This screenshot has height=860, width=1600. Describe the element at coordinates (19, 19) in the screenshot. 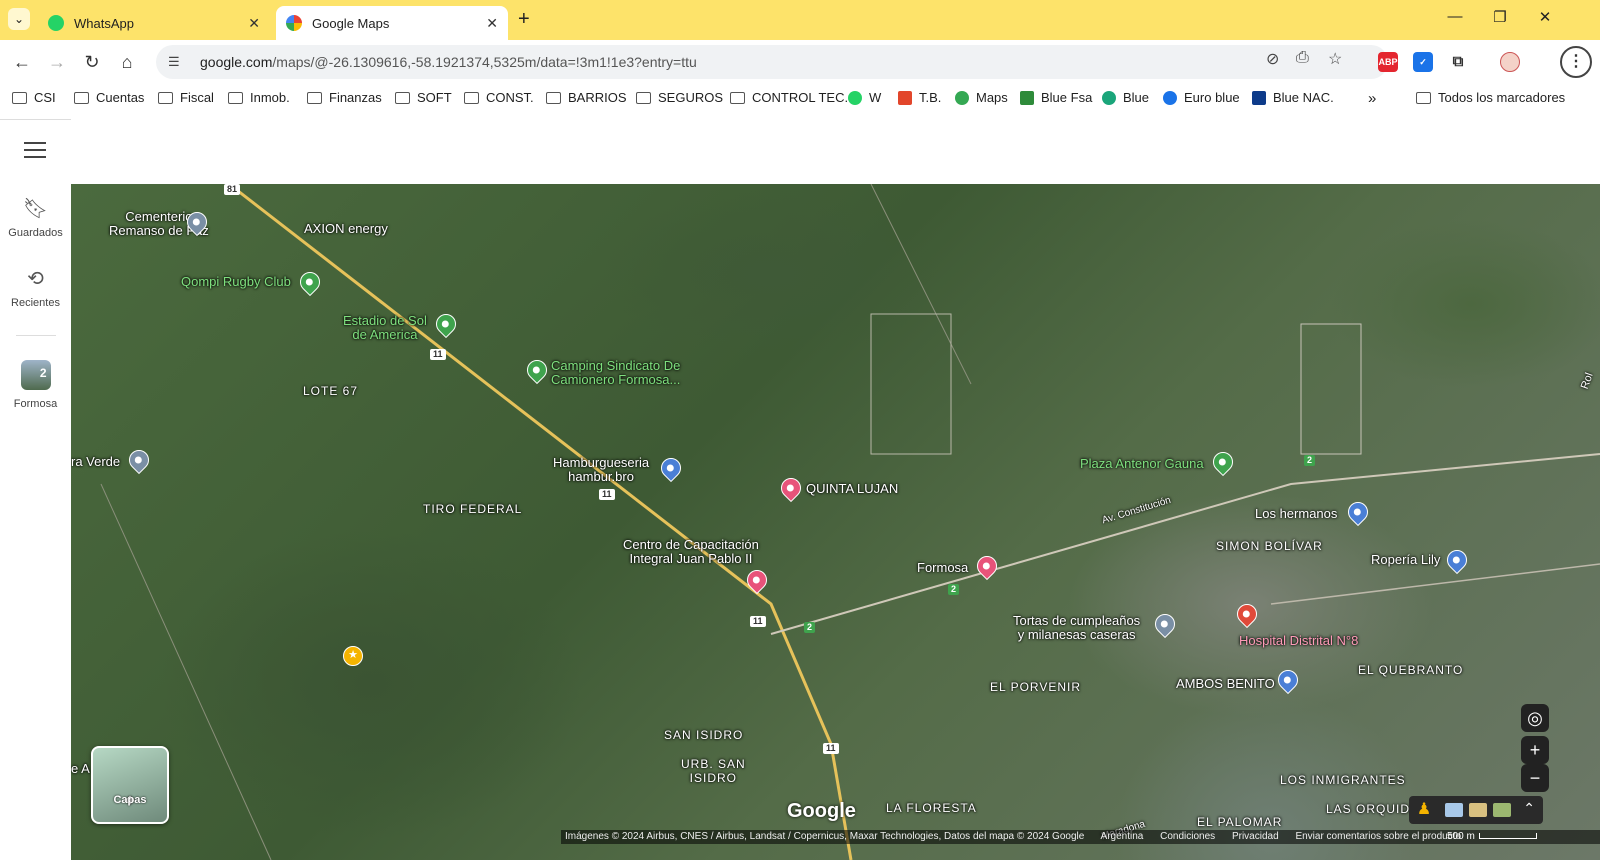

I see `tab-search-icon: ⌄` at that location.